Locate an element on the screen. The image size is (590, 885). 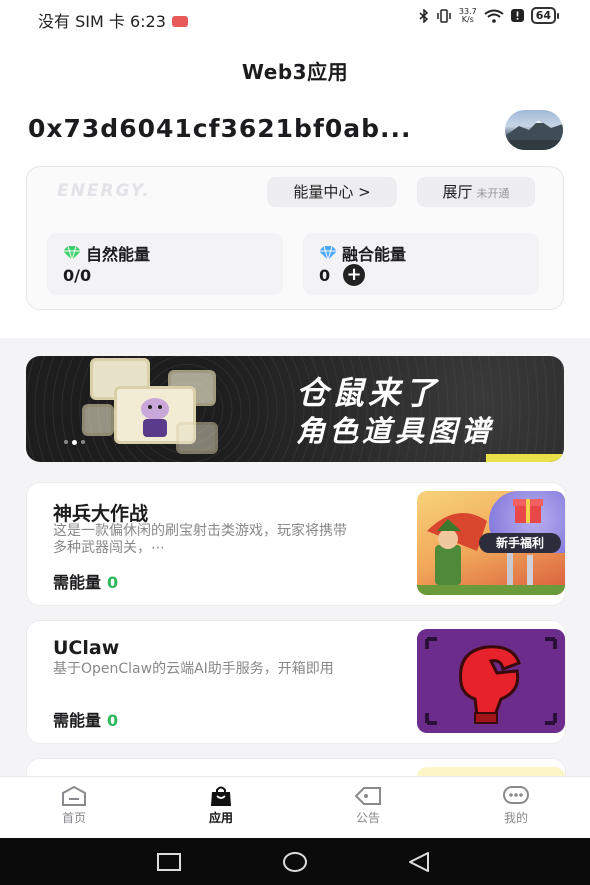
energy-center-button: 能量中心 > is located at coordinates (332, 192).